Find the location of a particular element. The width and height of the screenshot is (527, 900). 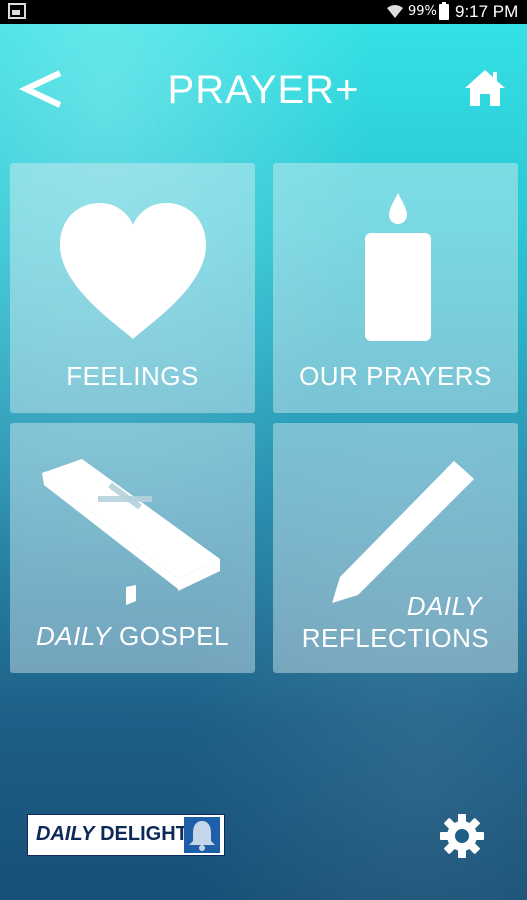

daily-delights-text: DAILY DELIGHTS is located at coordinates (118, 834).